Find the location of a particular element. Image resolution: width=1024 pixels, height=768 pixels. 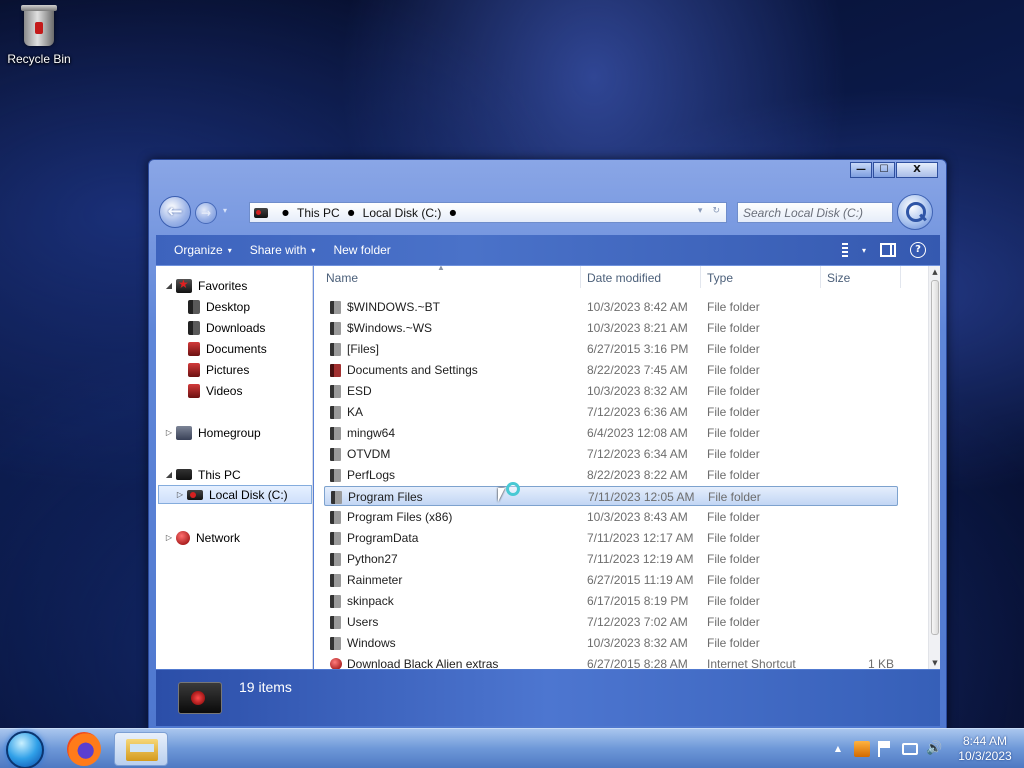

vertical-scrollbar: ▲ ▼ is located at coordinates (934, 467).